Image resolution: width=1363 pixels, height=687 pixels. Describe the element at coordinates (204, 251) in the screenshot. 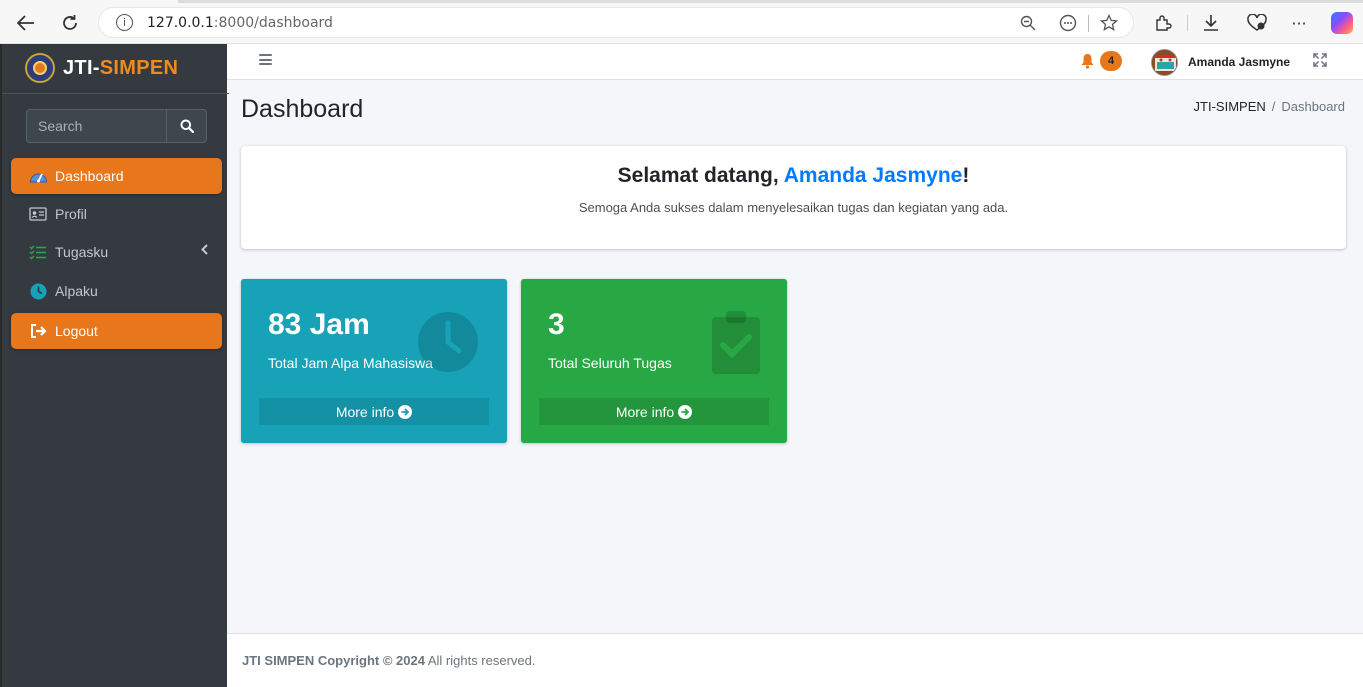

I see `chevron-left-icon` at that location.